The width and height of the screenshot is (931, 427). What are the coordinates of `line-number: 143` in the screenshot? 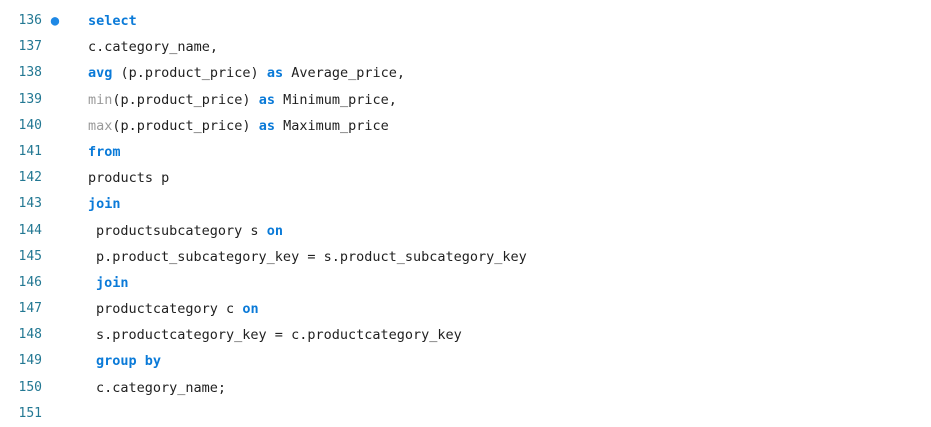 It's located at (30, 204).